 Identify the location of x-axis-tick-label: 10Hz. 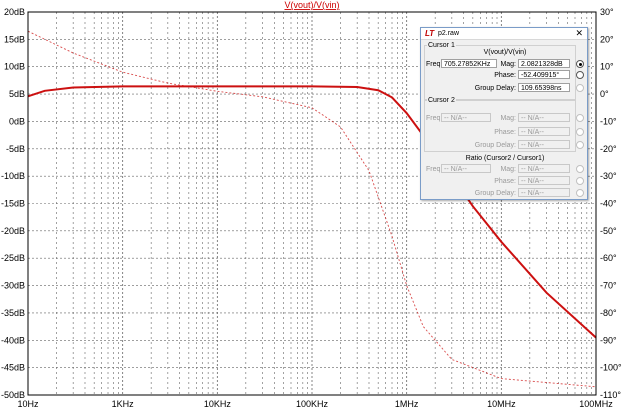
(28, 404).